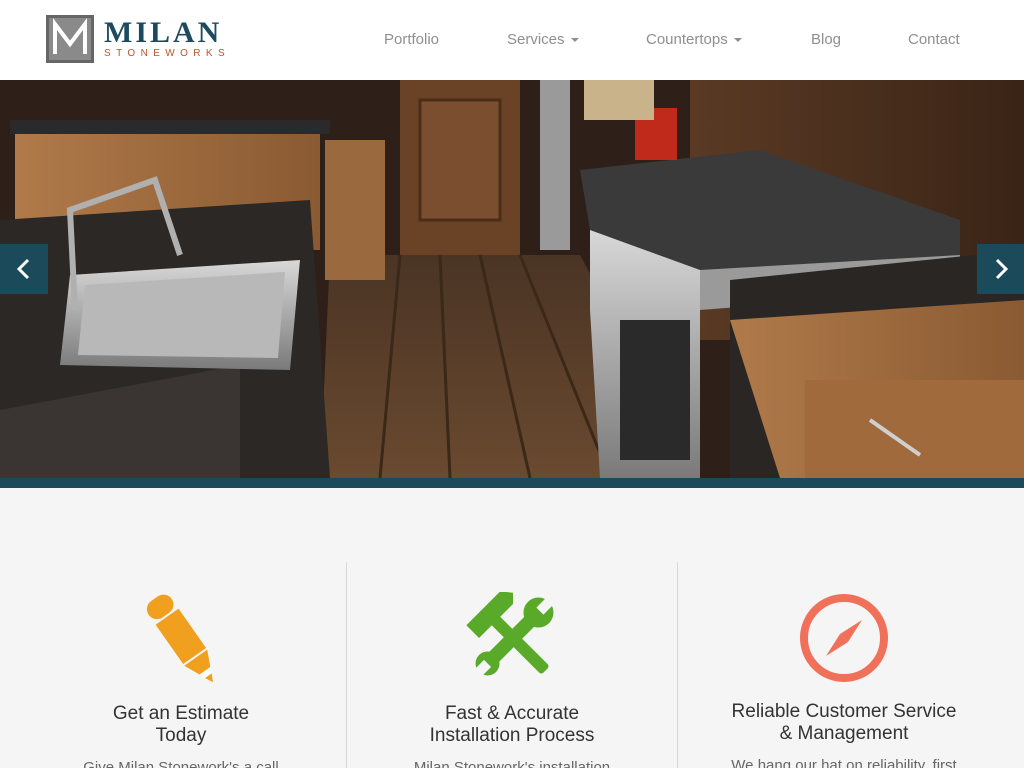  Describe the element at coordinates (181, 763) in the screenshot. I see `feature-description: Give Milan Stonework's a call` at that location.